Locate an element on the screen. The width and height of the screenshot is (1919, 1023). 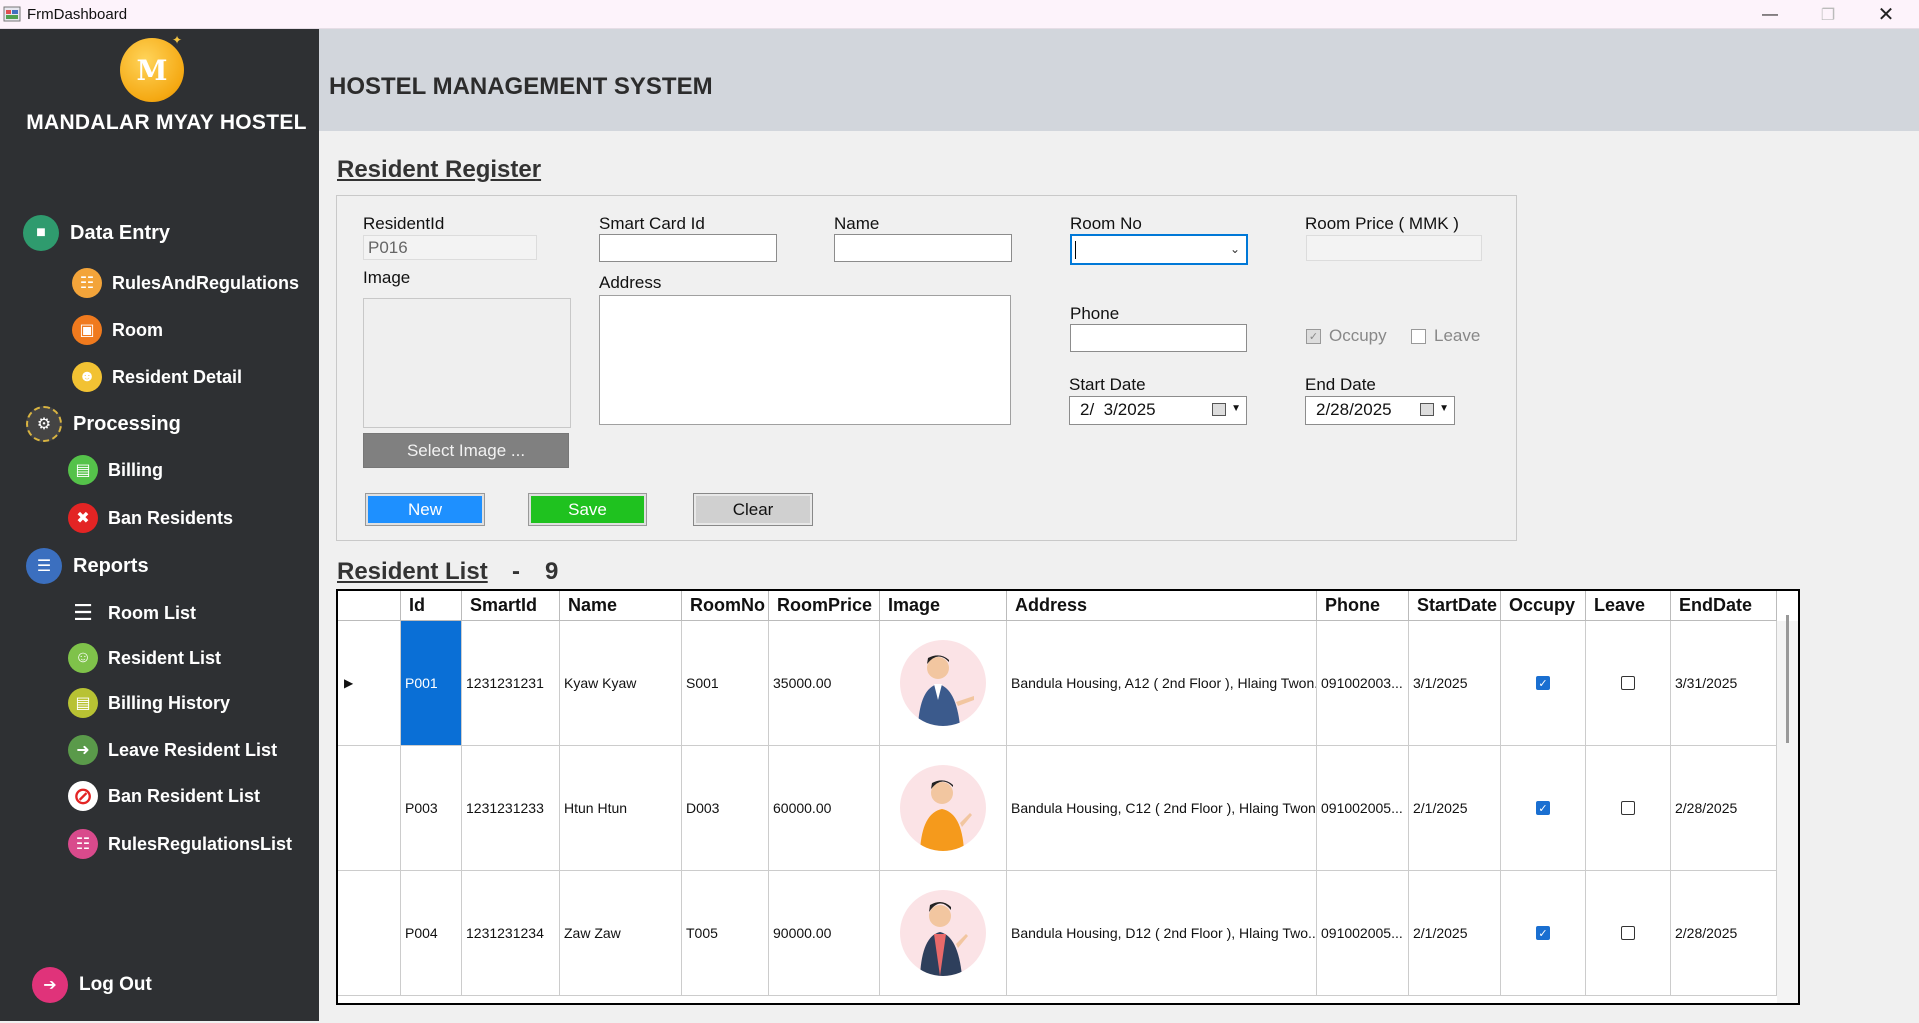
column-header-leave: Leave is located at coordinates (1628, 606).